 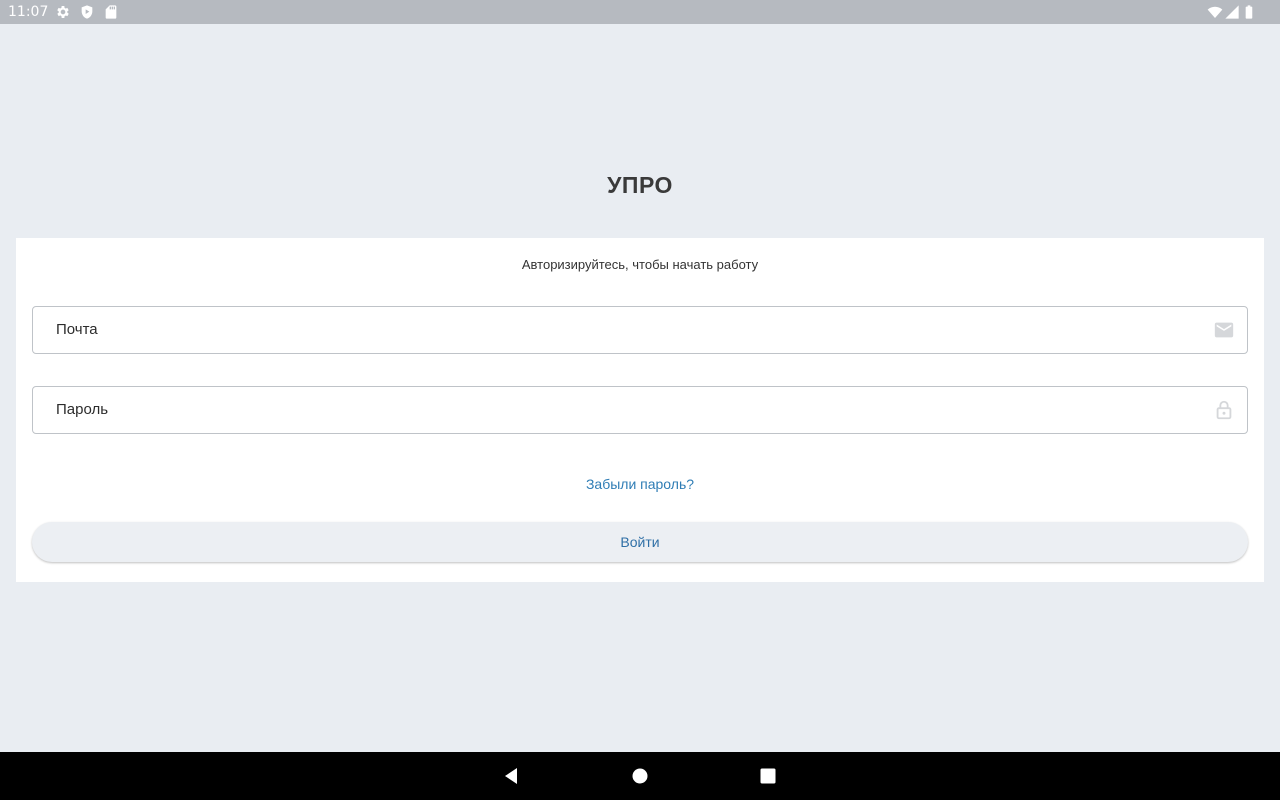 I want to click on back-icon, so click(x=511, y=776).